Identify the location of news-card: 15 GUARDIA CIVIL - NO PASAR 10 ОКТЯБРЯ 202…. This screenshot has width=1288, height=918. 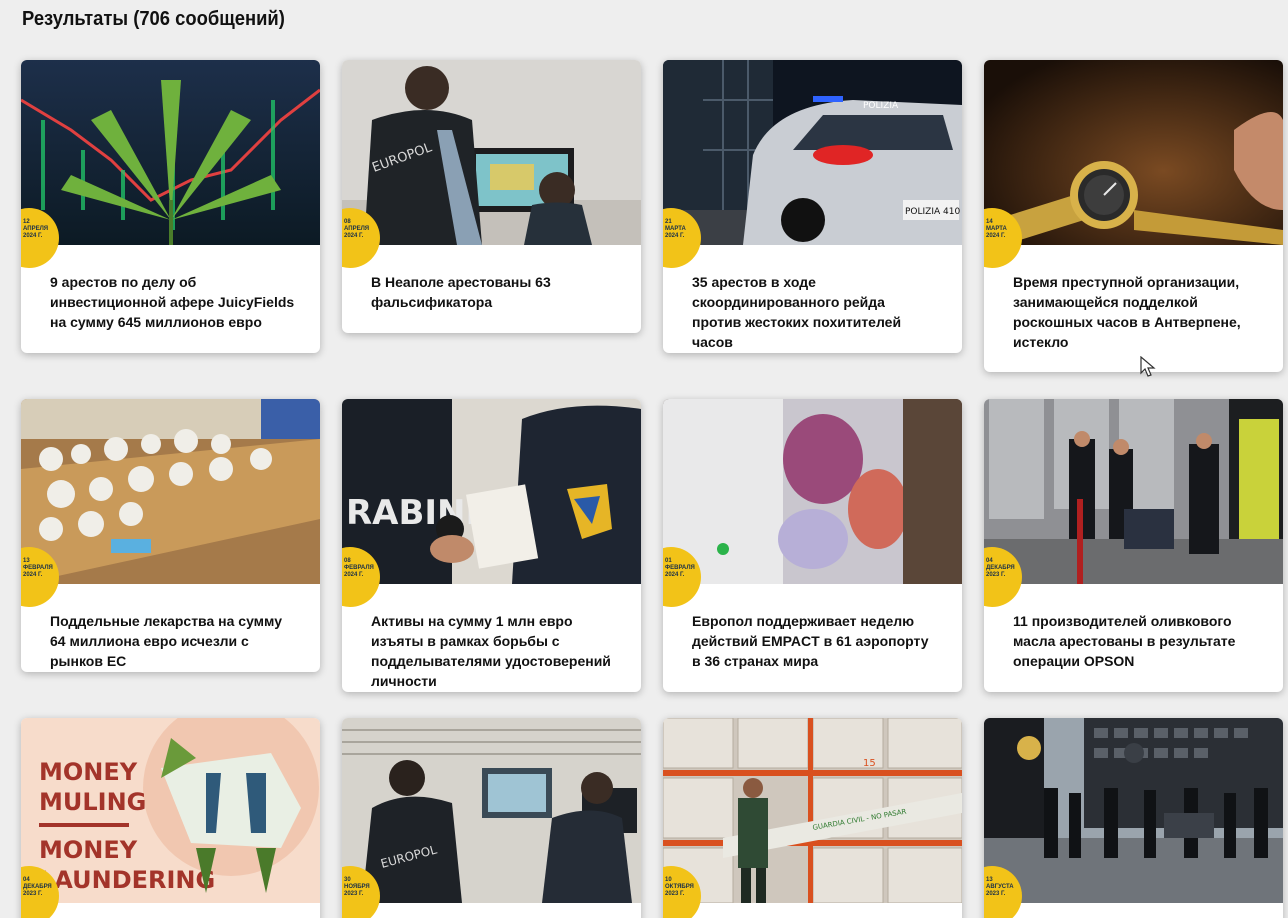
(812, 818).